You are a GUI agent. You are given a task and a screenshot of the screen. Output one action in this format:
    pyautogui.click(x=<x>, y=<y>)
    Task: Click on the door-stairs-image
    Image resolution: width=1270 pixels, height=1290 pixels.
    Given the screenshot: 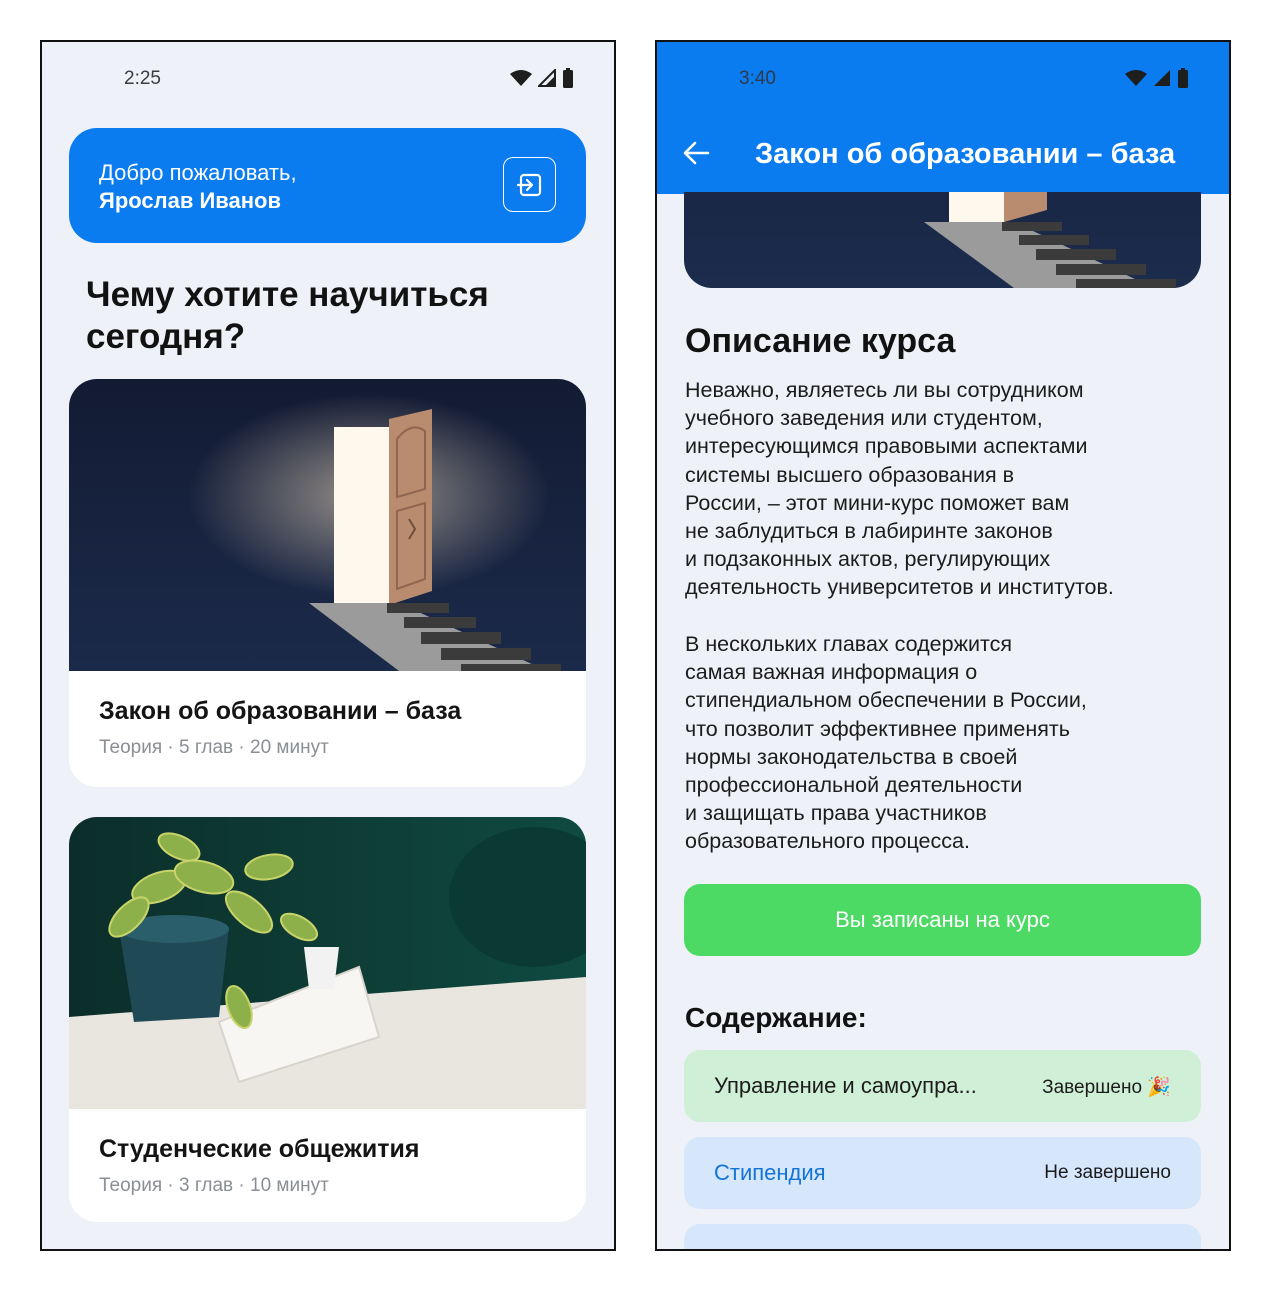 What is the action you would take?
    pyautogui.click(x=942, y=240)
    